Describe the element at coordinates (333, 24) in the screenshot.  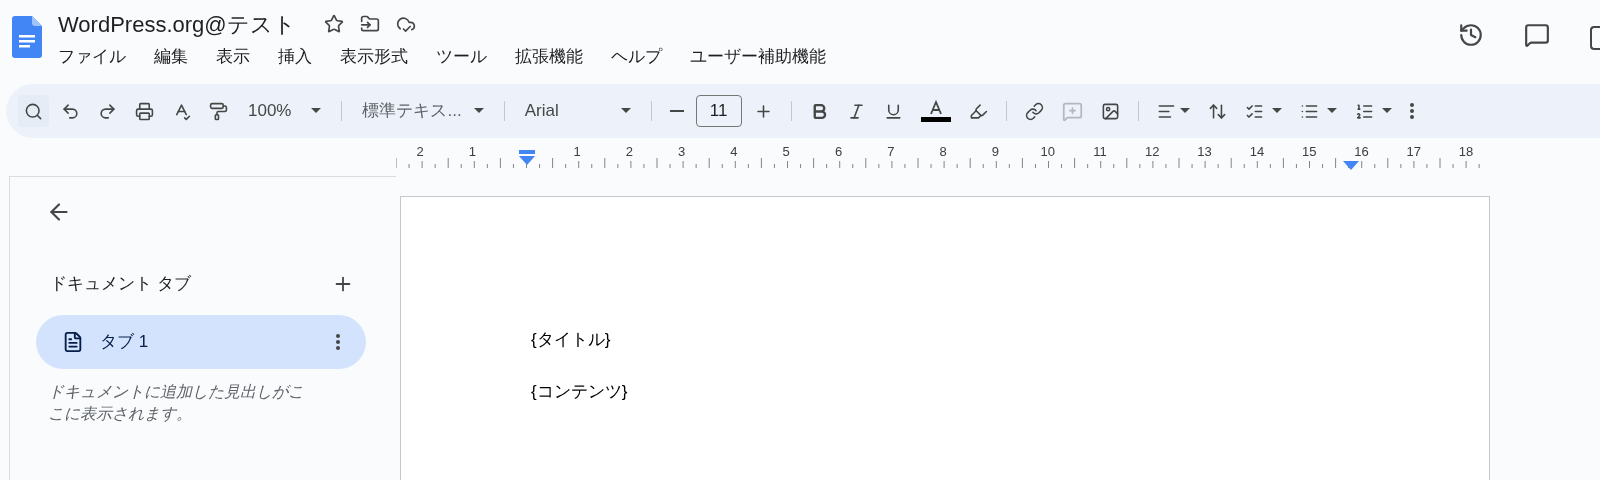
I see `star-icon` at that location.